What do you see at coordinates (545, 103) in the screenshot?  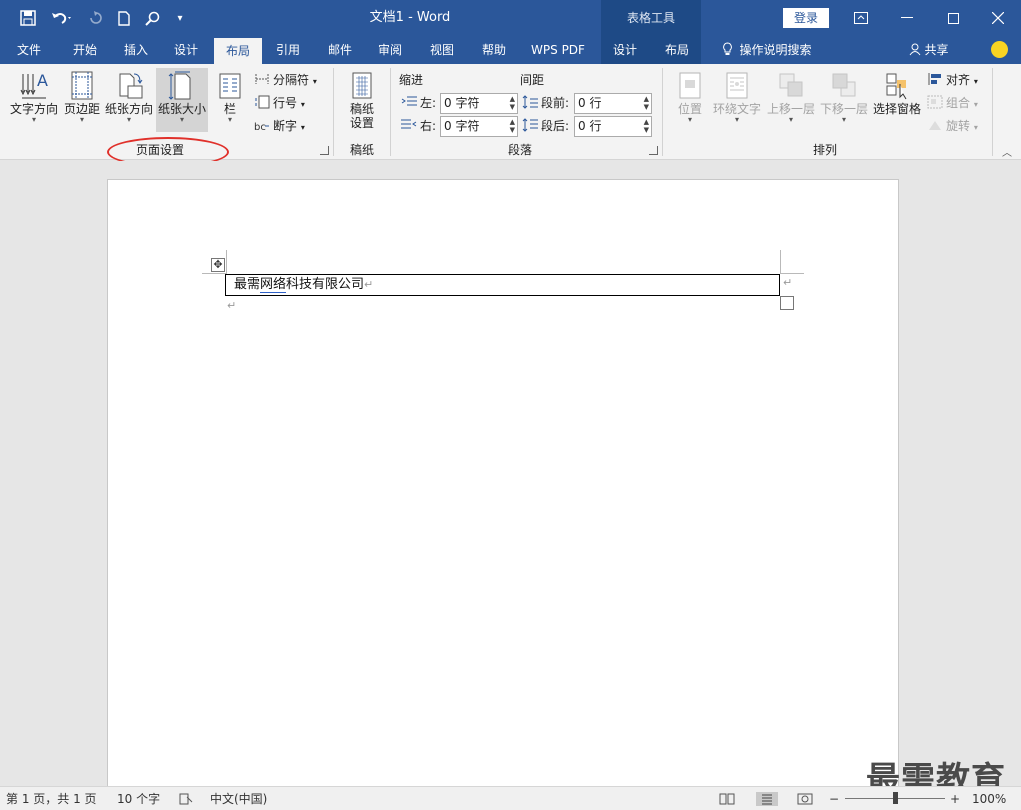 I see `spacing-before-label: 段前:` at bounding box center [545, 103].